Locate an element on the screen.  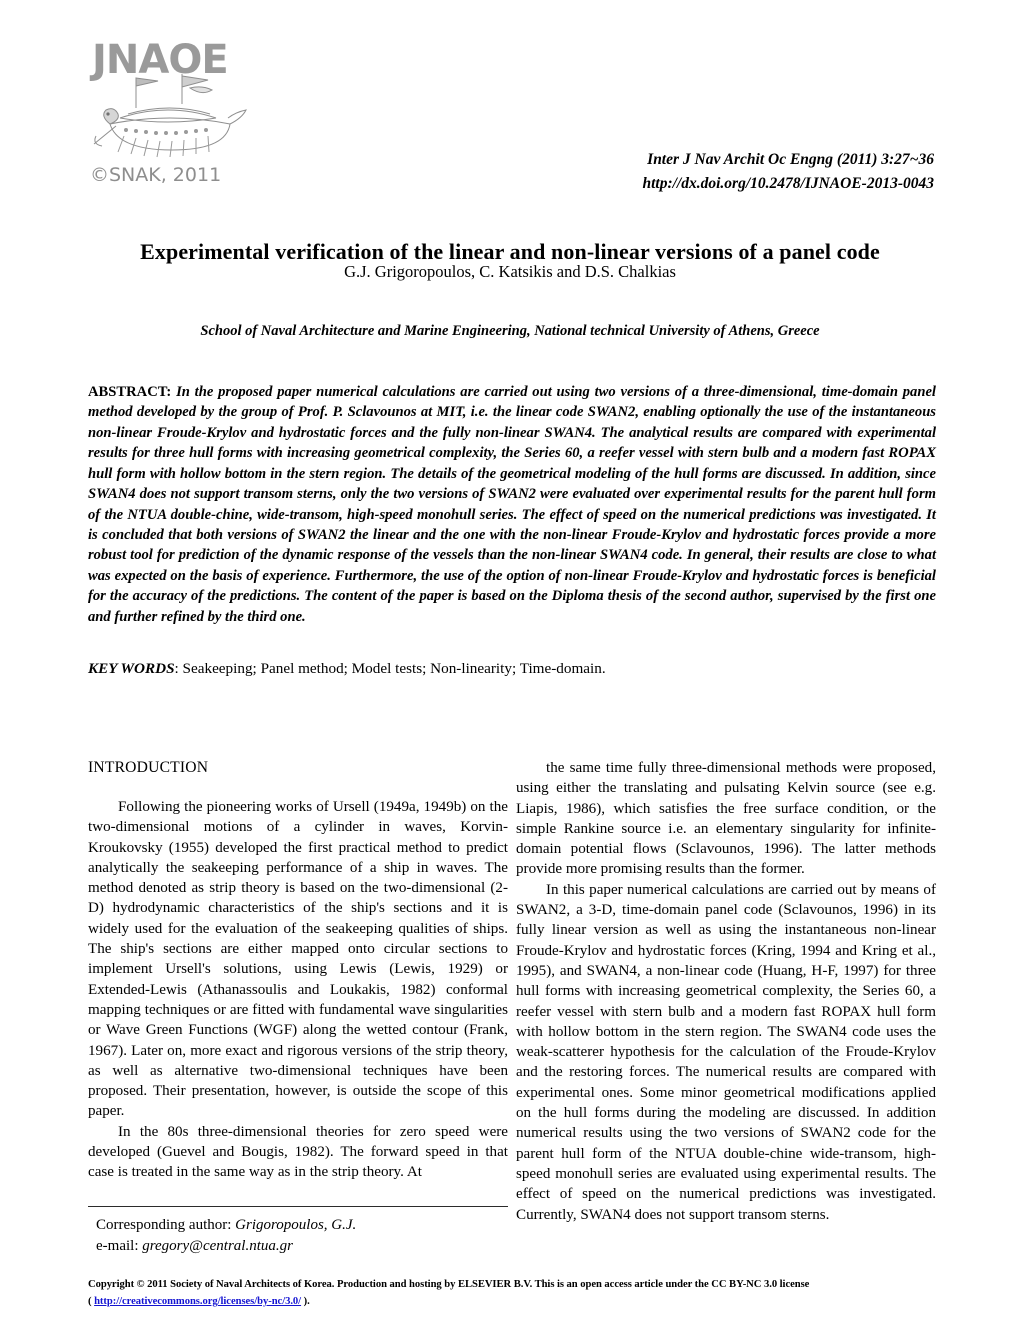
snak-copyright-label: ©SNAK, 2011 is located at coordinates (156, 175).